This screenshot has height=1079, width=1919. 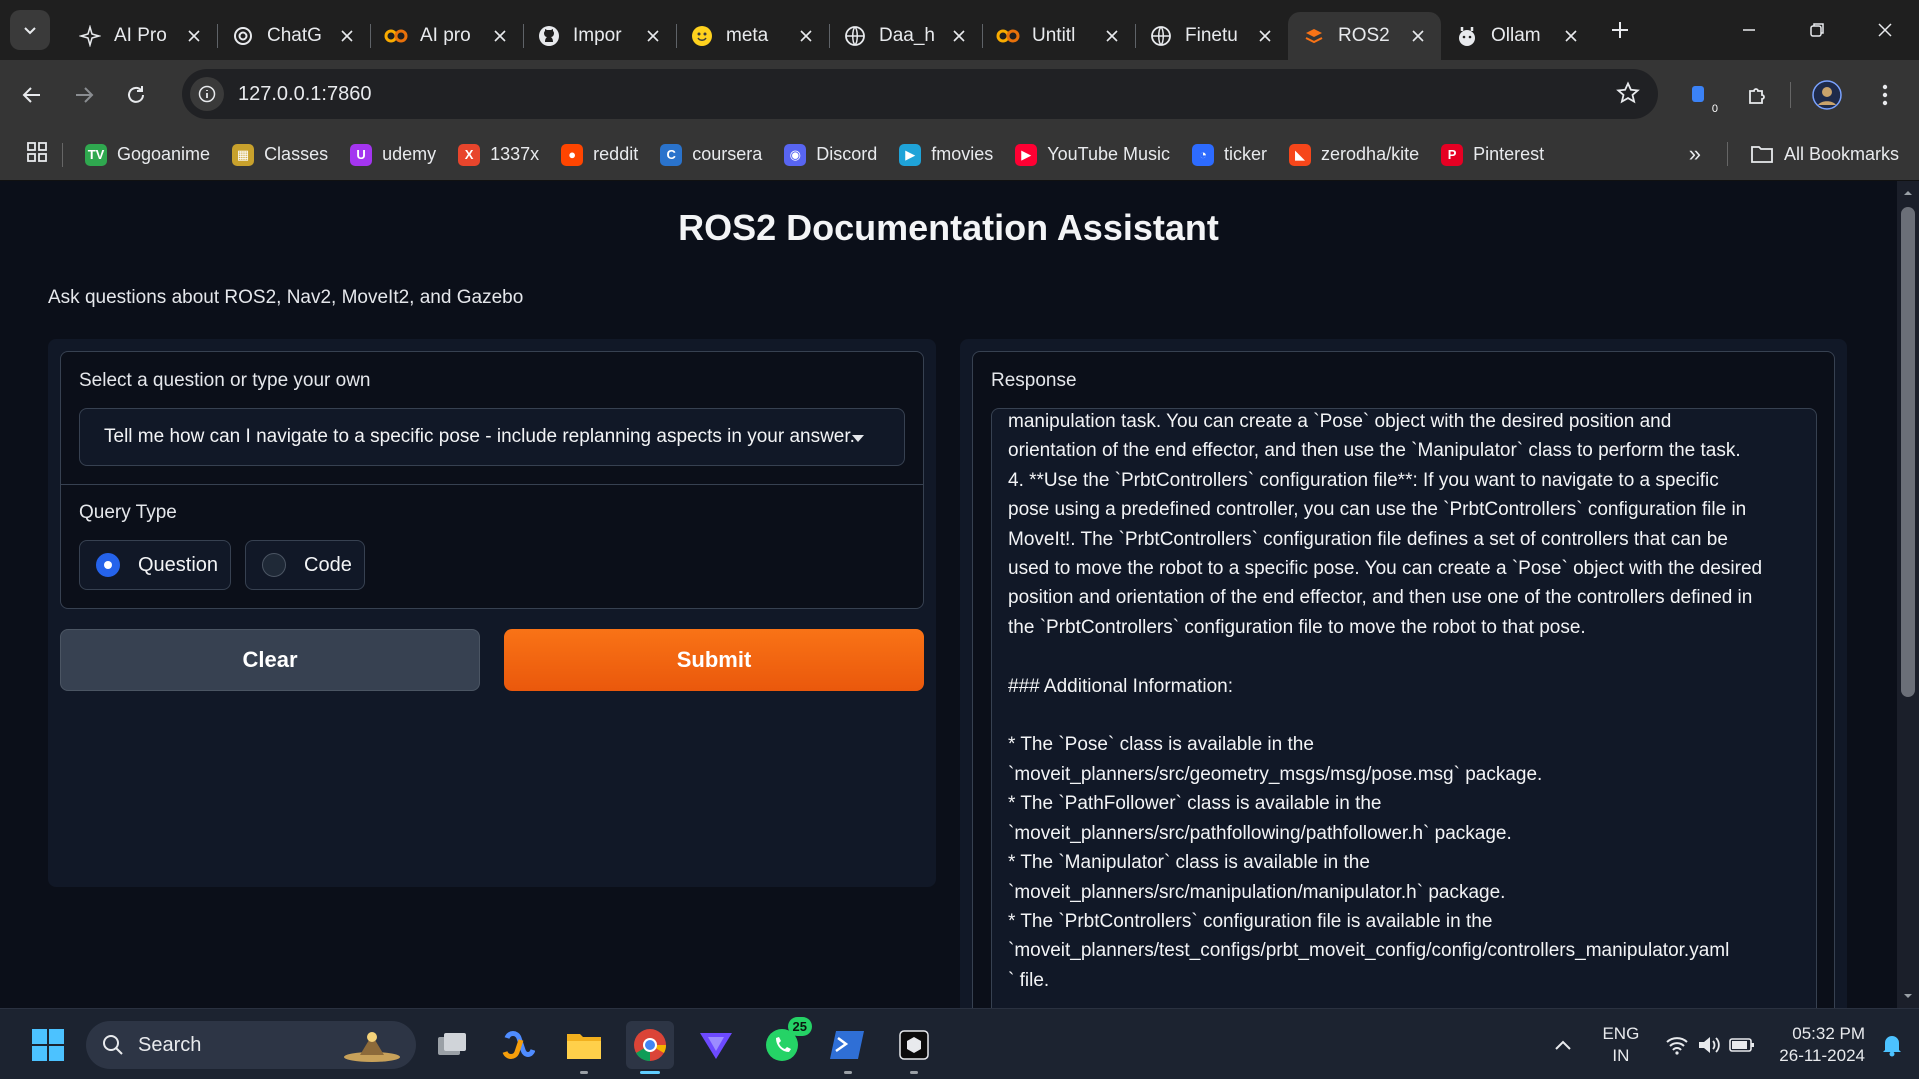 I want to click on info-icon, so click(x=207, y=94).